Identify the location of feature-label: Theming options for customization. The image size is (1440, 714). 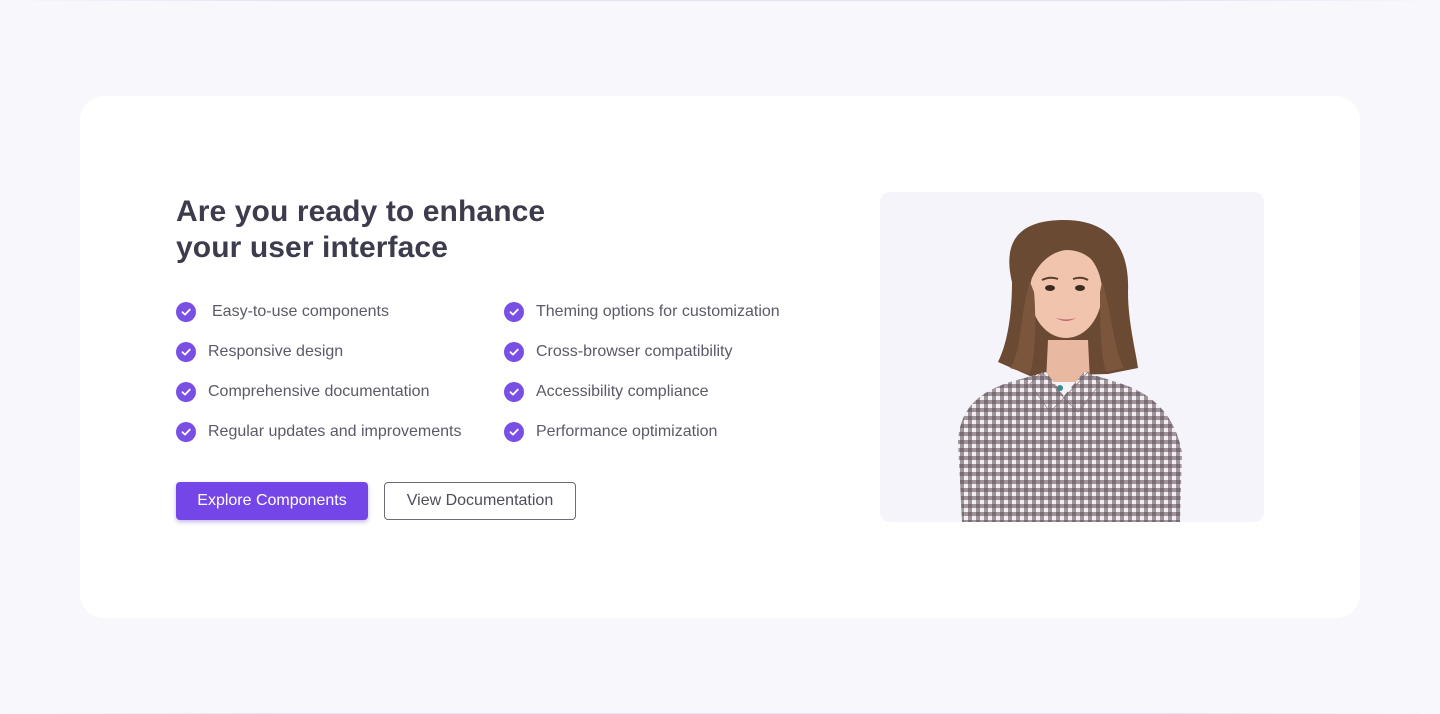
(658, 311).